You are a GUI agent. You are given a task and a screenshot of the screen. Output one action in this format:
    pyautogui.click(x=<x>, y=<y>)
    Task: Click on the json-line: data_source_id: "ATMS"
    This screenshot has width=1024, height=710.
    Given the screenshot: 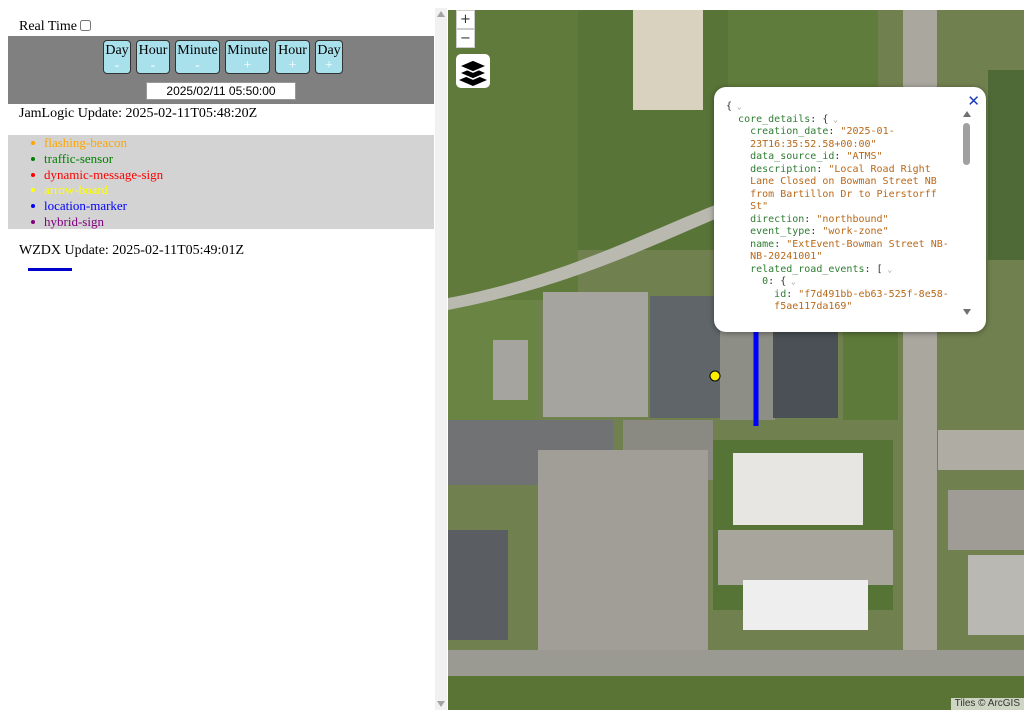 What is the action you would take?
    pyautogui.click(x=816, y=156)
    